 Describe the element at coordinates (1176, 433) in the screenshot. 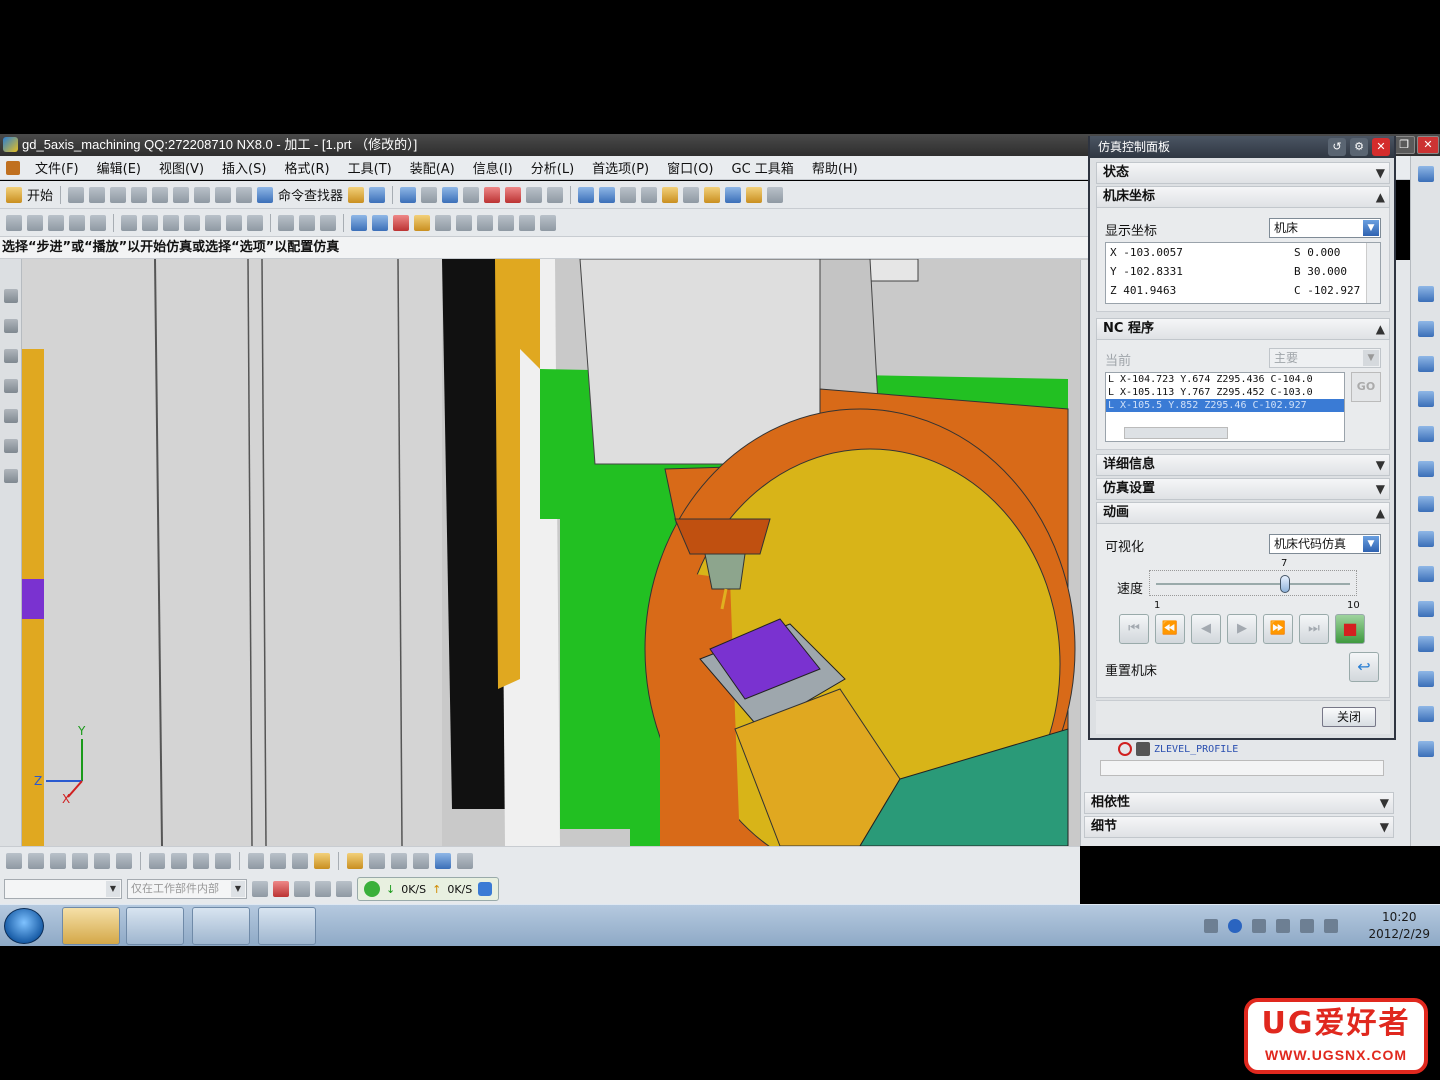

I see `nc-listing-hscrollbar` at that location.